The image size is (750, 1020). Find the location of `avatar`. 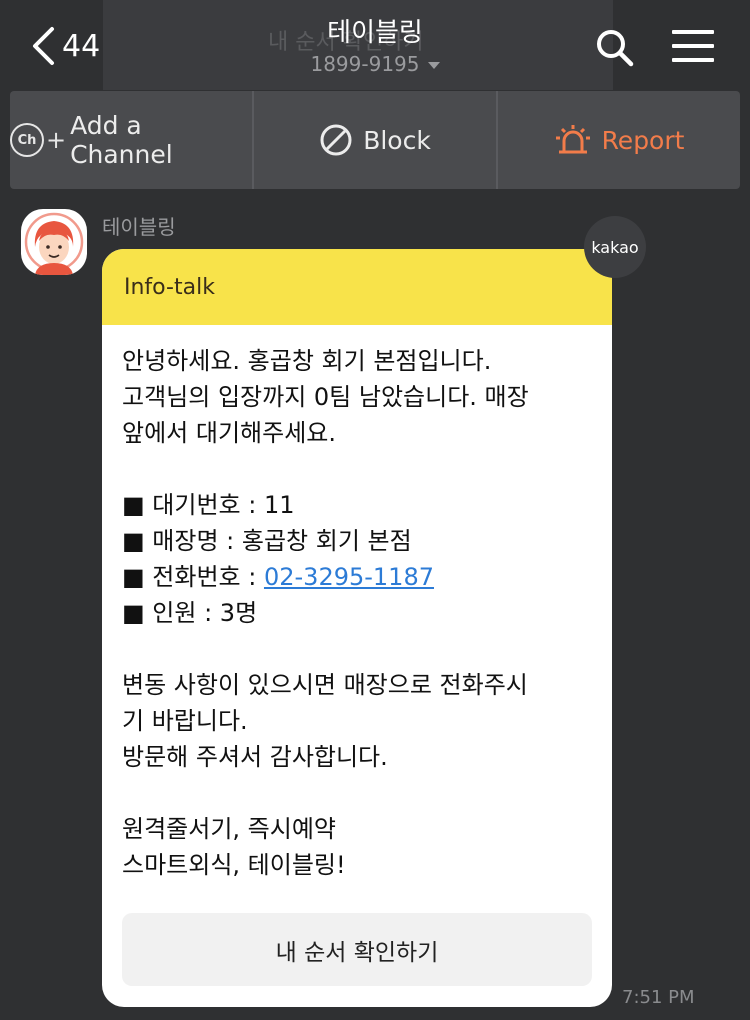

avatar is located at coordinates (54, 242).